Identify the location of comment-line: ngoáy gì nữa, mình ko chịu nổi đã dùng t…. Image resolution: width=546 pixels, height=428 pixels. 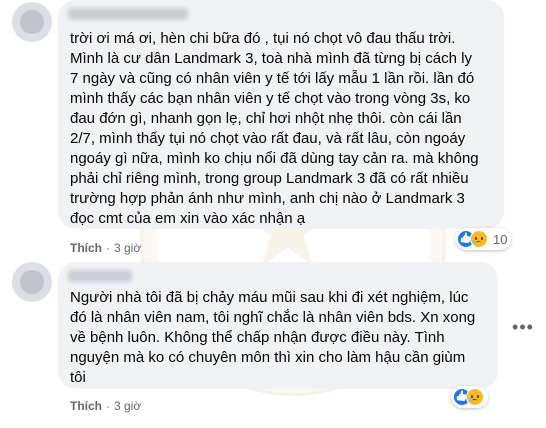
(274, 158).